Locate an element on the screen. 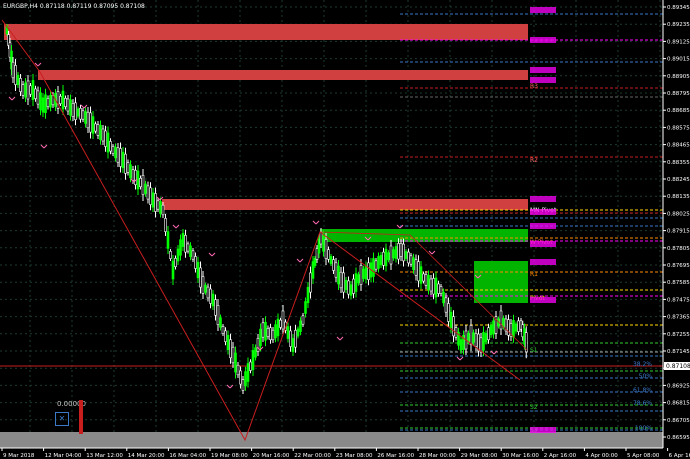 The height and width of the screenshot is (459, 690). price-axis-label: 0.88795 is located at coordinates (678, 94).